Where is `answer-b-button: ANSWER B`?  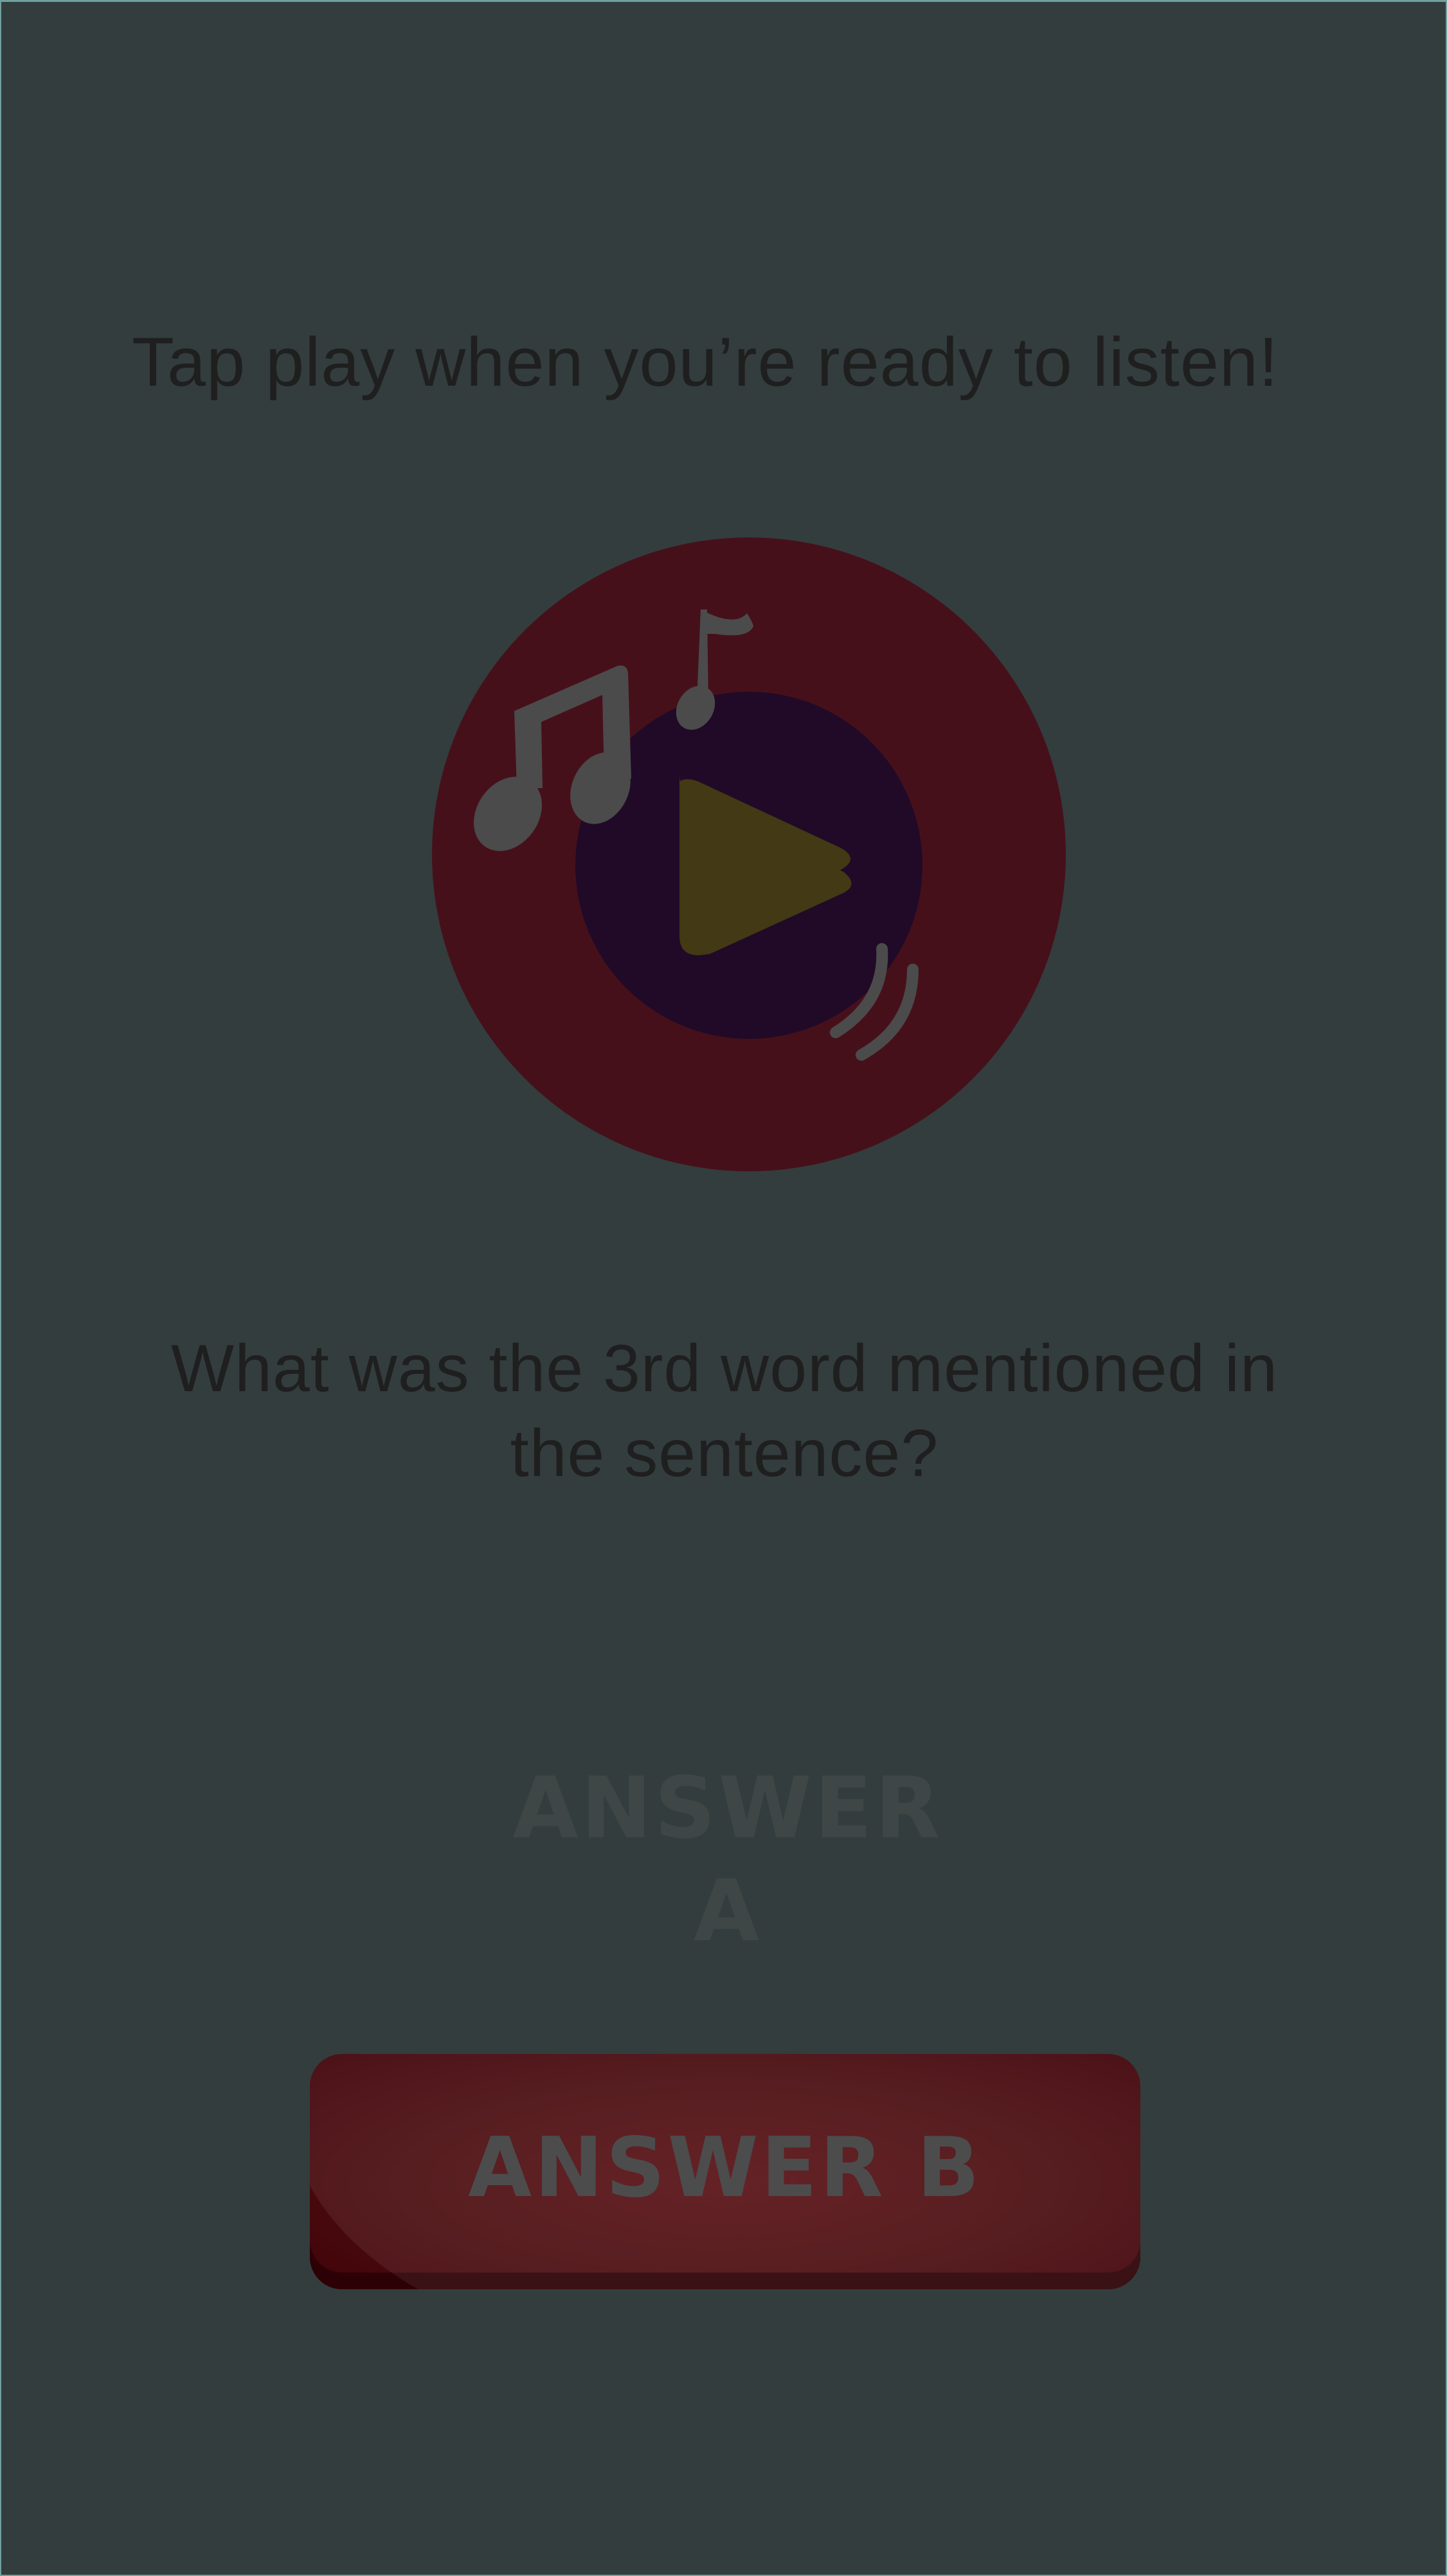
answer-b-button: ANSWER B is located at coordinates (725, 2171).